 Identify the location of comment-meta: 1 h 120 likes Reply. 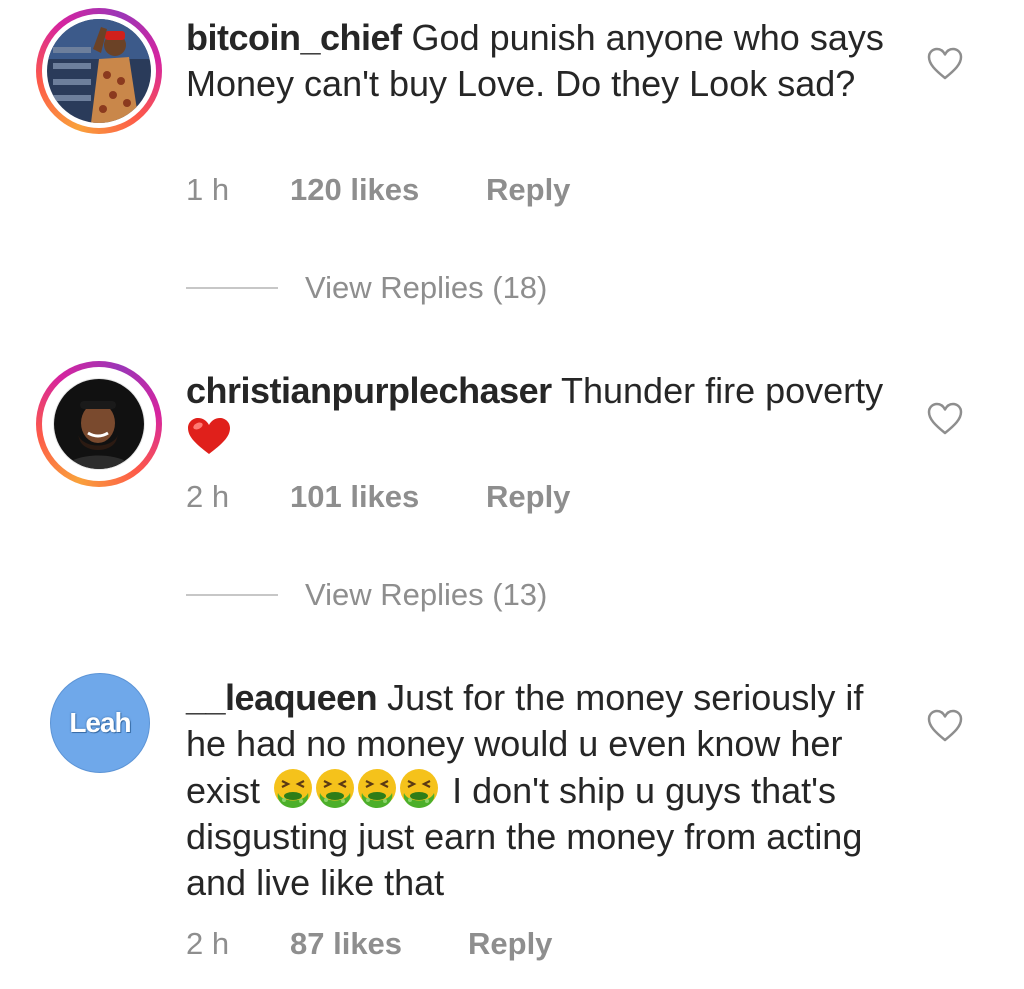
(378, 190).